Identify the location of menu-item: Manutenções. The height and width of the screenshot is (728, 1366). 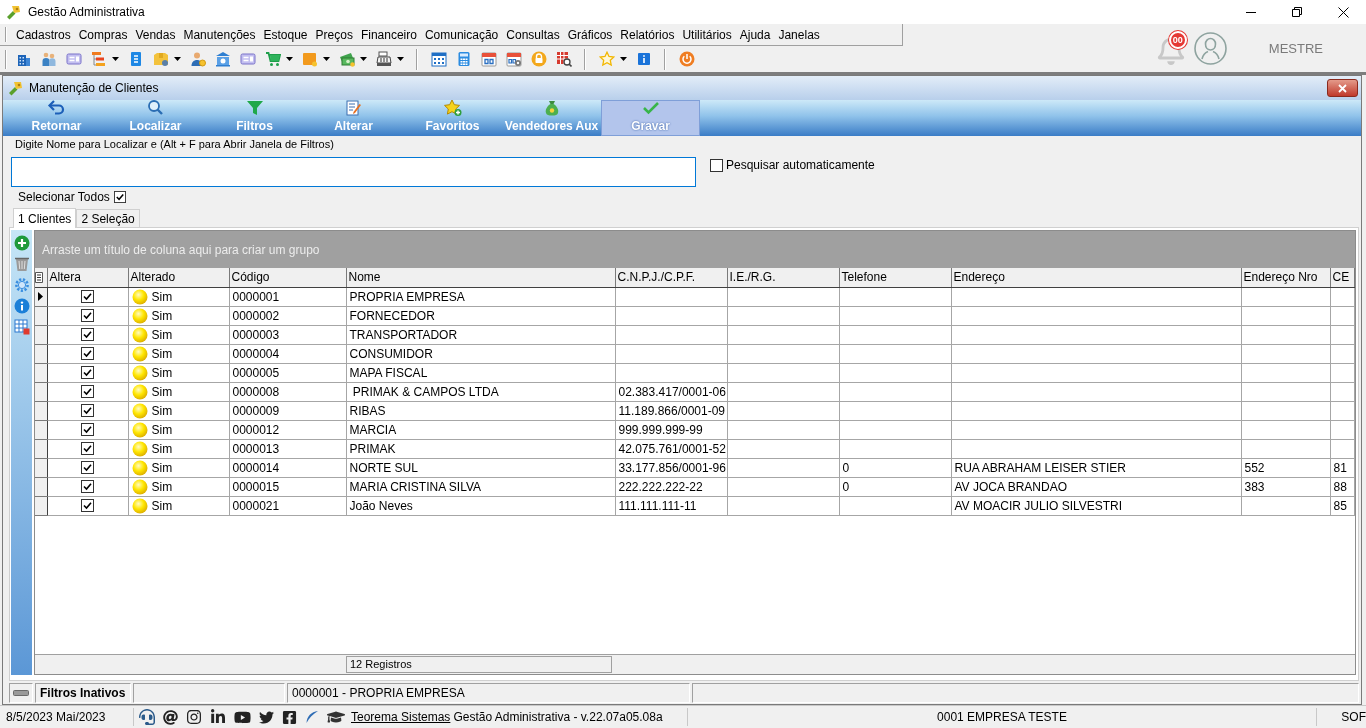
(219, 34).